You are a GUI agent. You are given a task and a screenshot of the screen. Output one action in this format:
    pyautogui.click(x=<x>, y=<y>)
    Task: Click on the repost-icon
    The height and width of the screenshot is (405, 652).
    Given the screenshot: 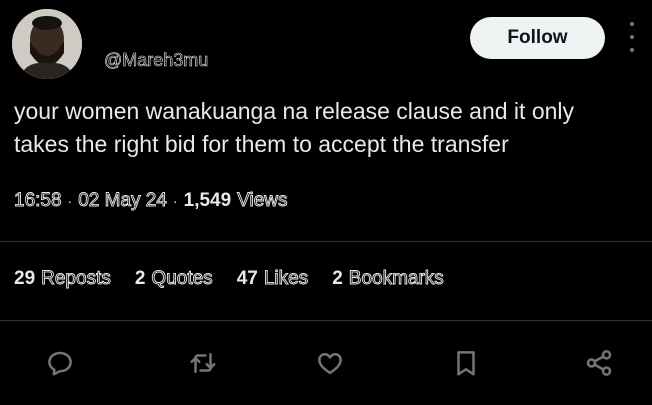 What is the action you would take?
    pyautogui.click(x=203, y=363)
    